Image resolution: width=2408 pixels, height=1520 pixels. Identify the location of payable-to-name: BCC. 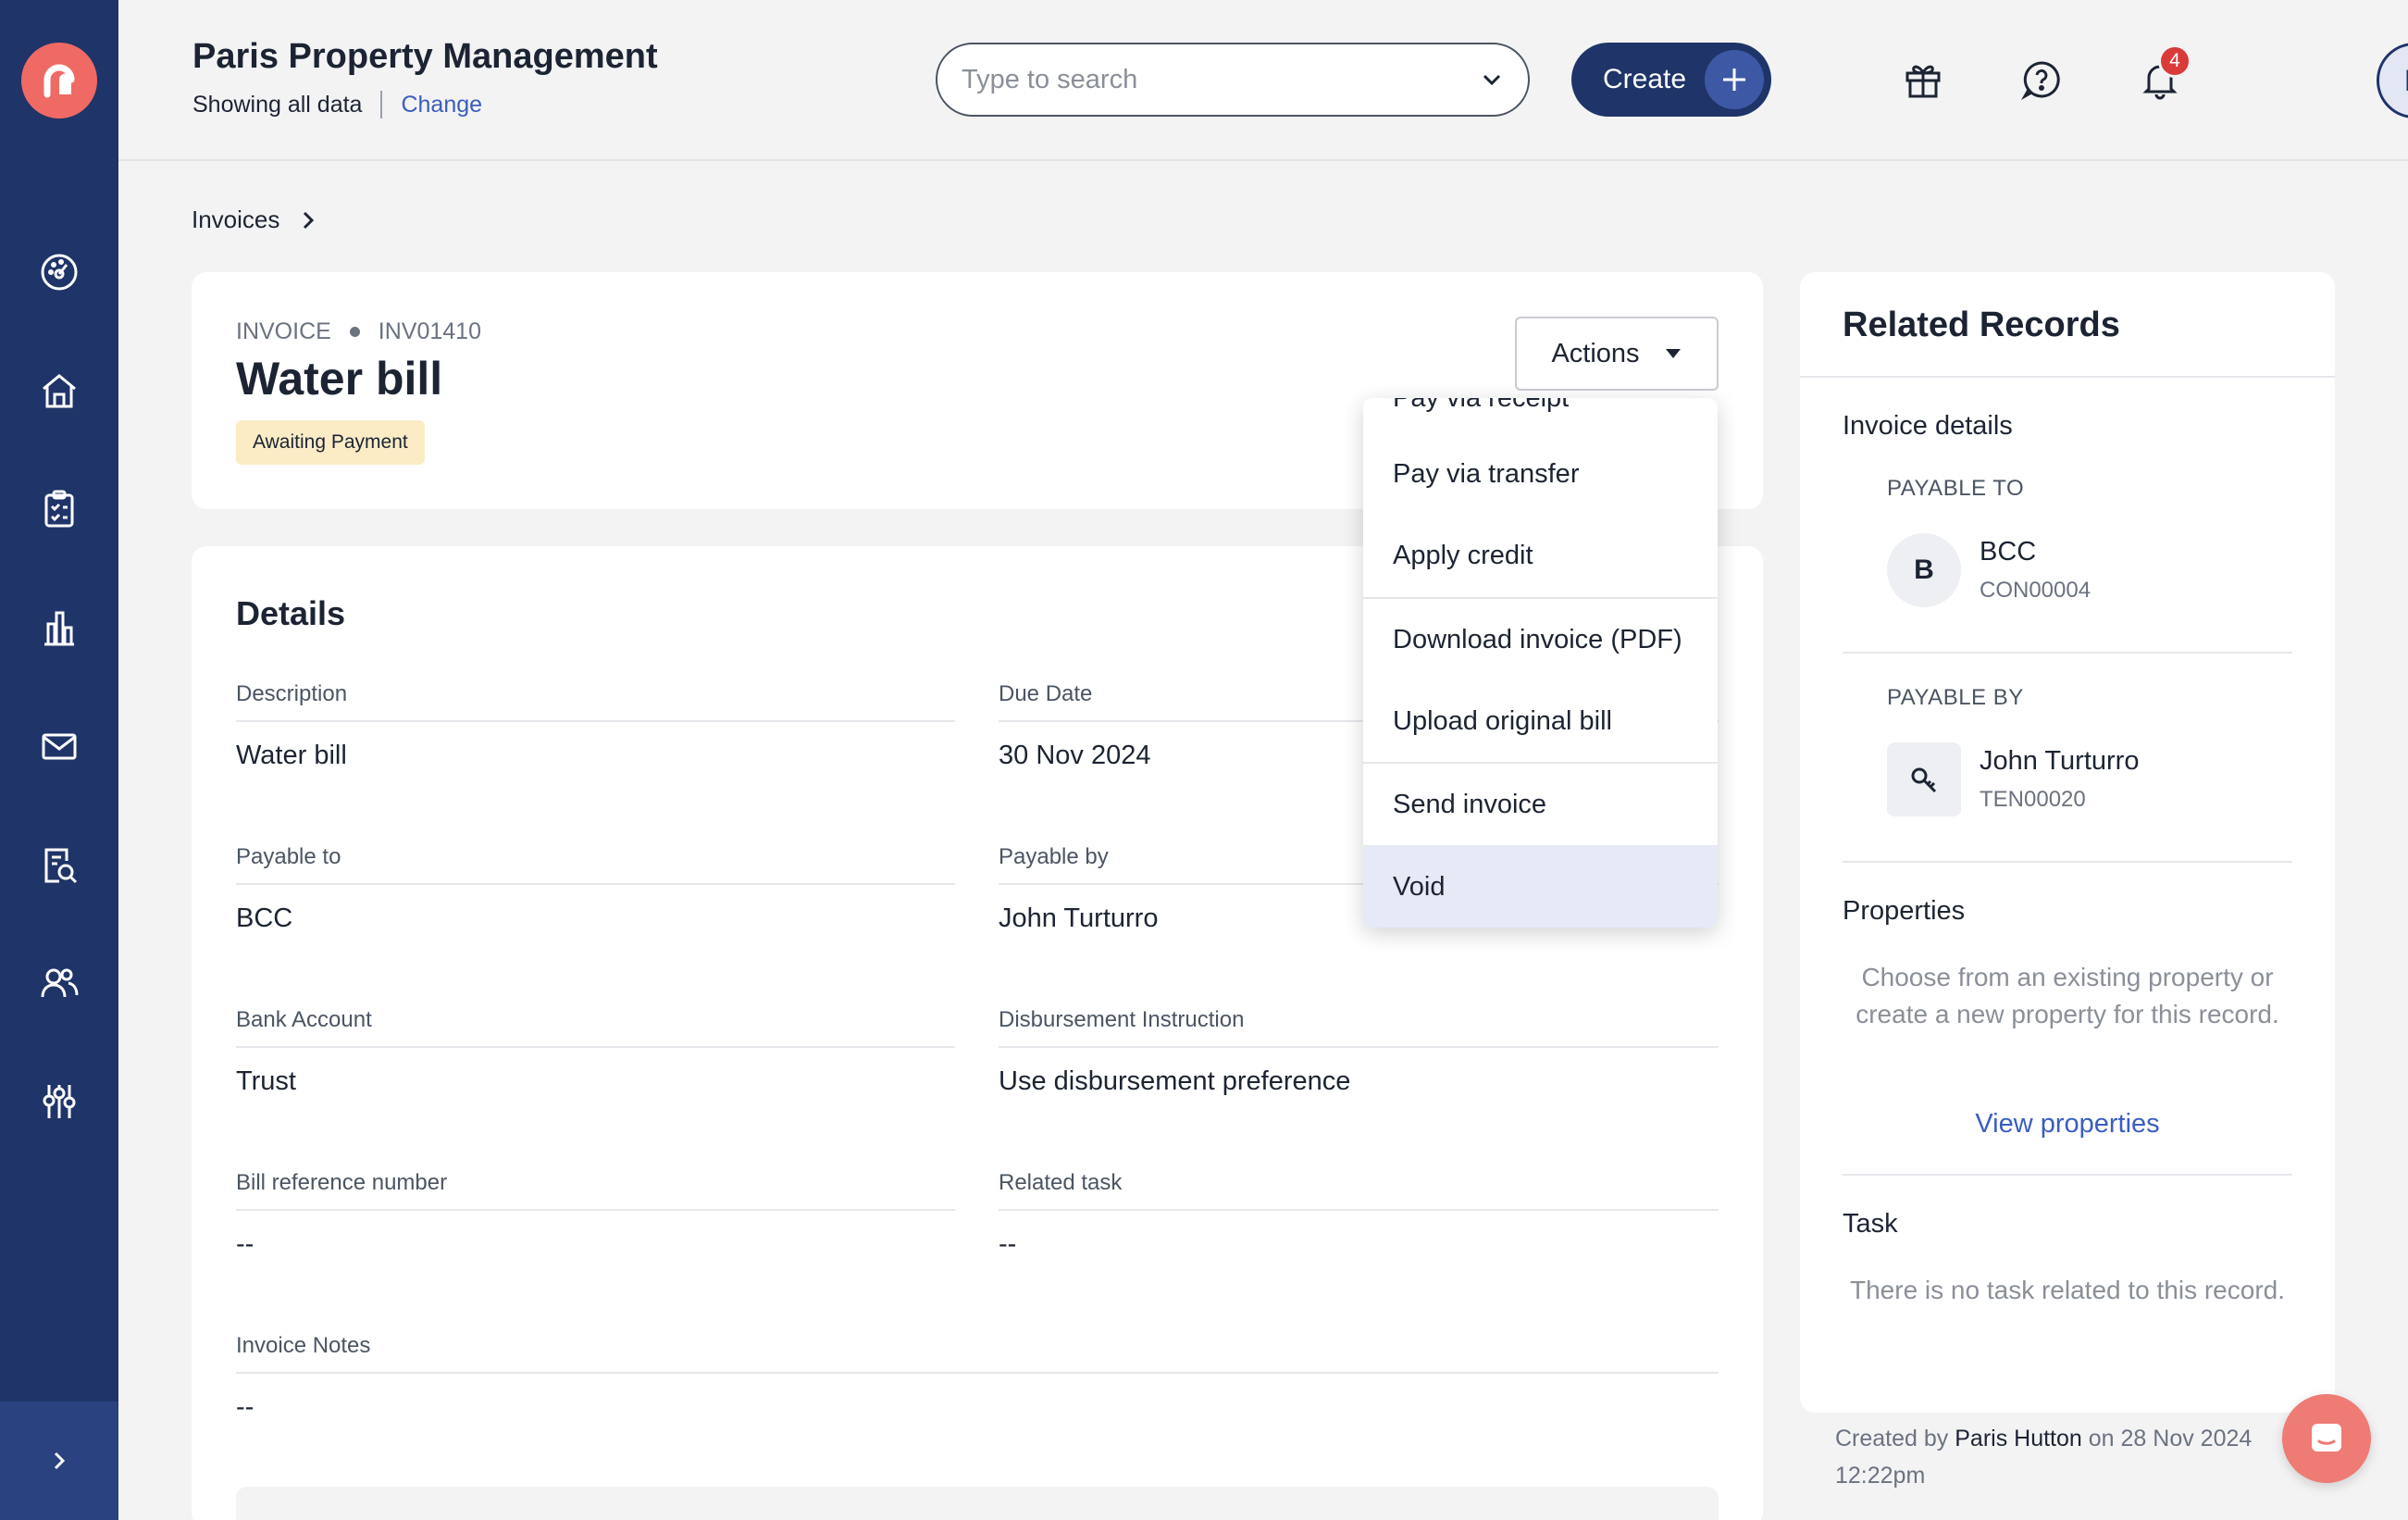
(2008, 552).